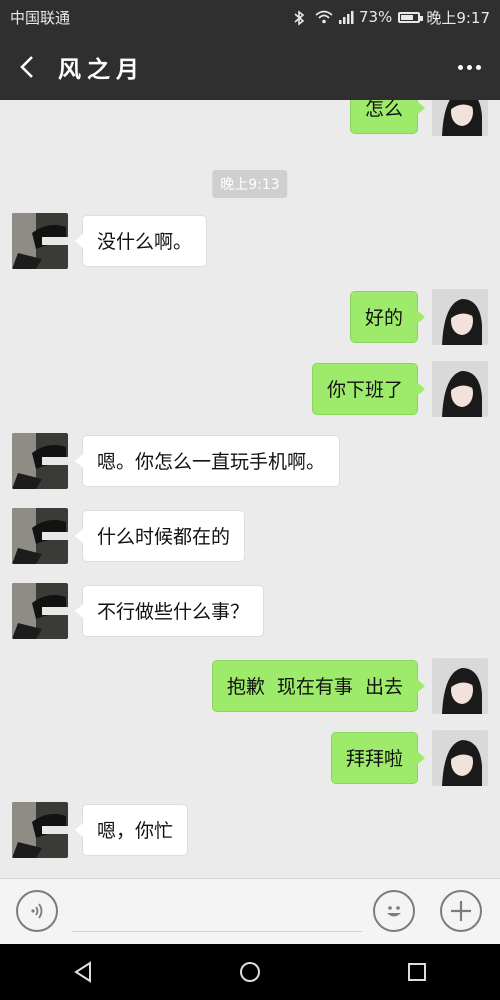  I want to click on message-row: 你下班了, so click(399, 389).